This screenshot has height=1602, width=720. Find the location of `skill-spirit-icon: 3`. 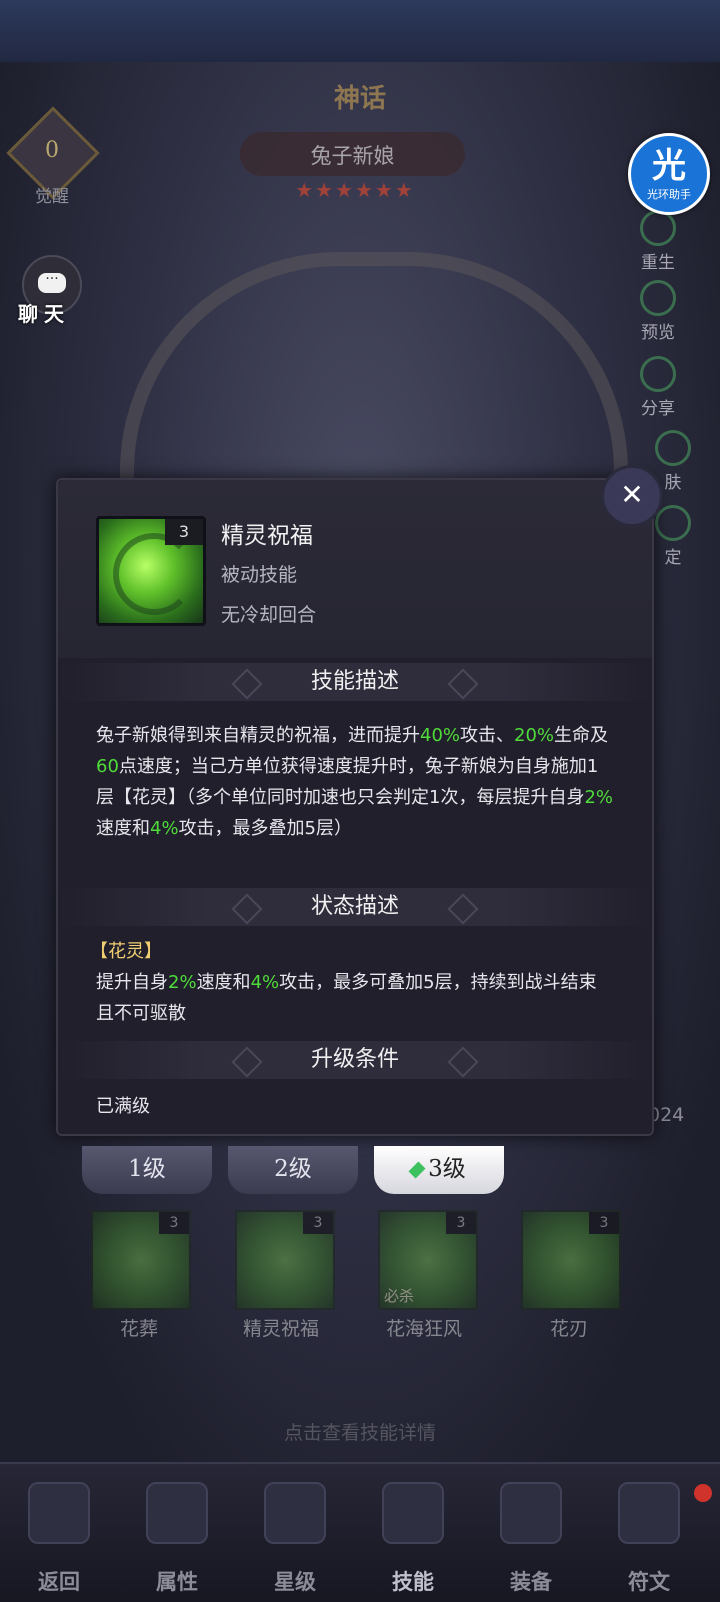

skill-spirit-icon: 3 is located at coordinates (151, 571).